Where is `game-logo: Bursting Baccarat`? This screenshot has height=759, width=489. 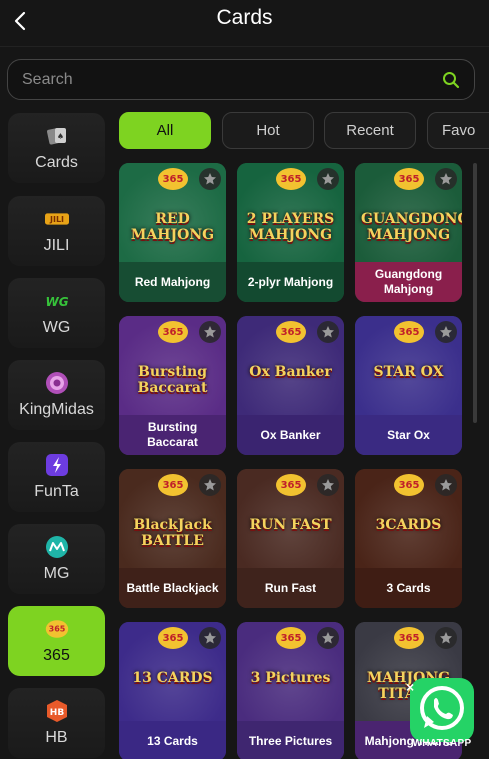
game-logo: Bursting Baccarat is located at coordinates (172, 380).